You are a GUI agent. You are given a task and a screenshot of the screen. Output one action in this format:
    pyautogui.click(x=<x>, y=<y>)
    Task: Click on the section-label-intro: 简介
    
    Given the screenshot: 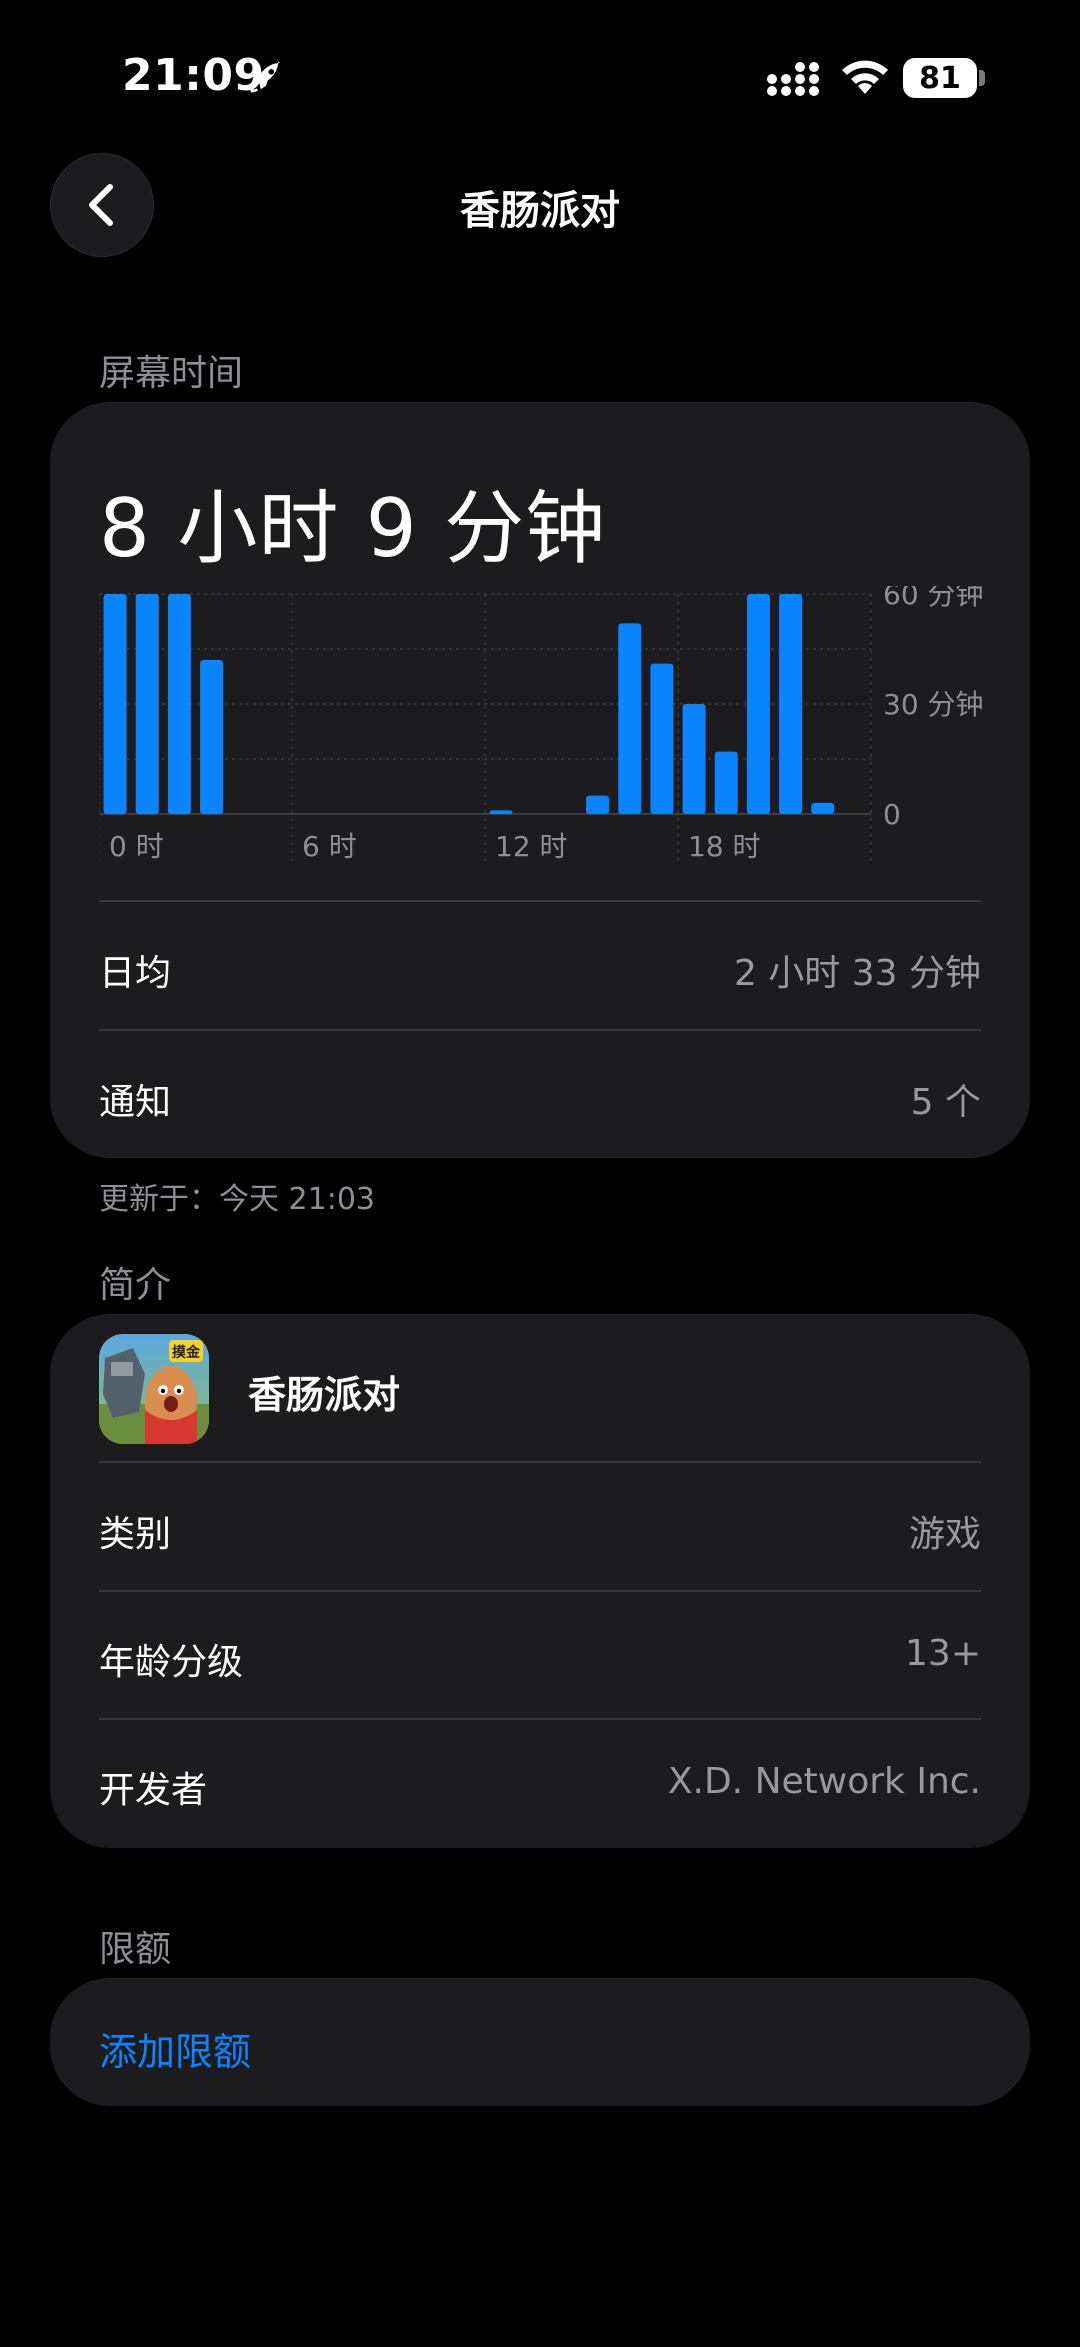 What is the action you would take?
    pyautogui.click(x=135, y=1285)
    